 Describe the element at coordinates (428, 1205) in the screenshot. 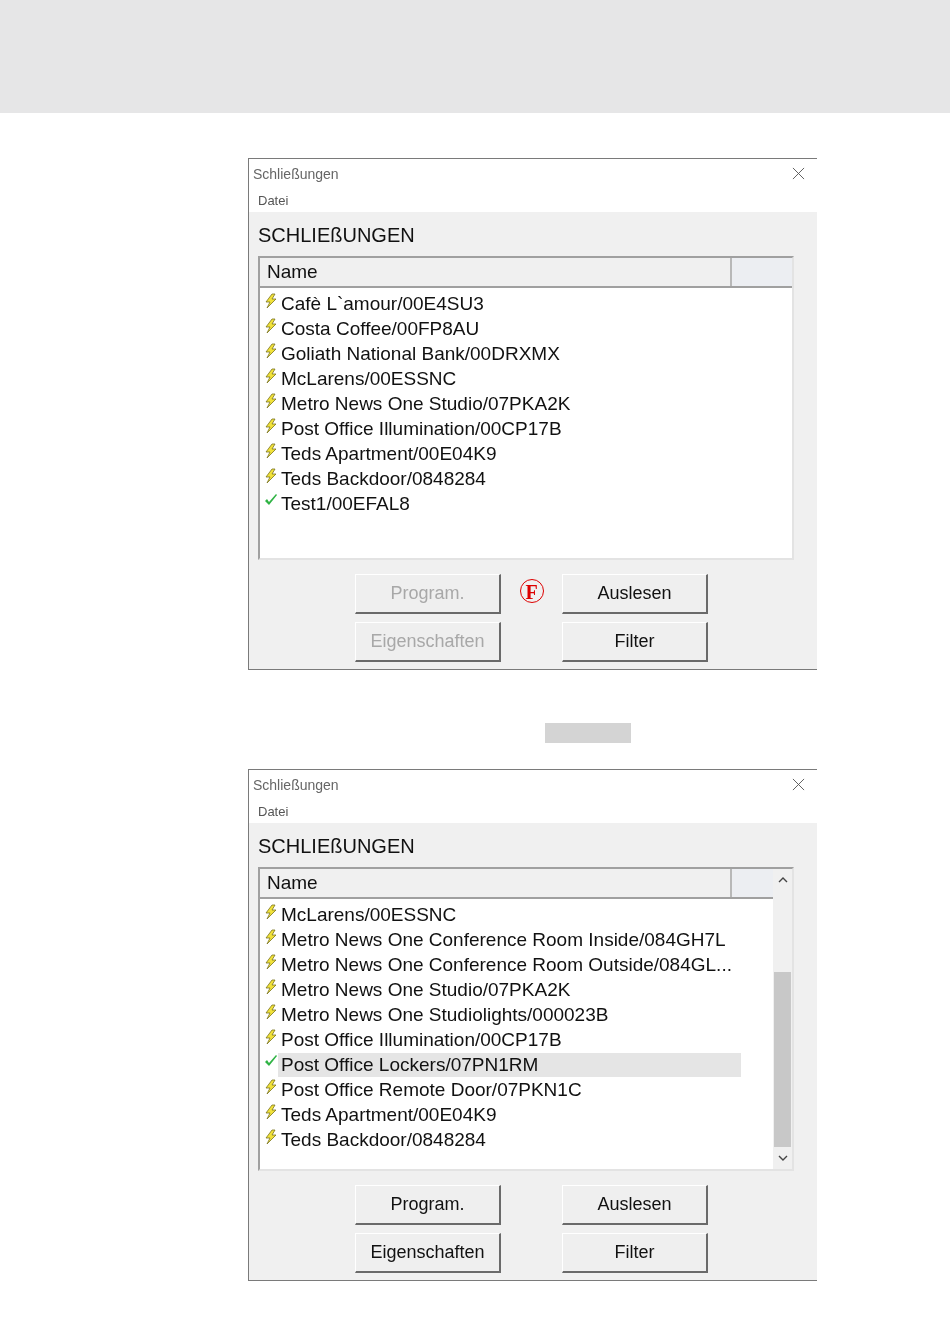

I see `dialog-button: Program.` at that location.